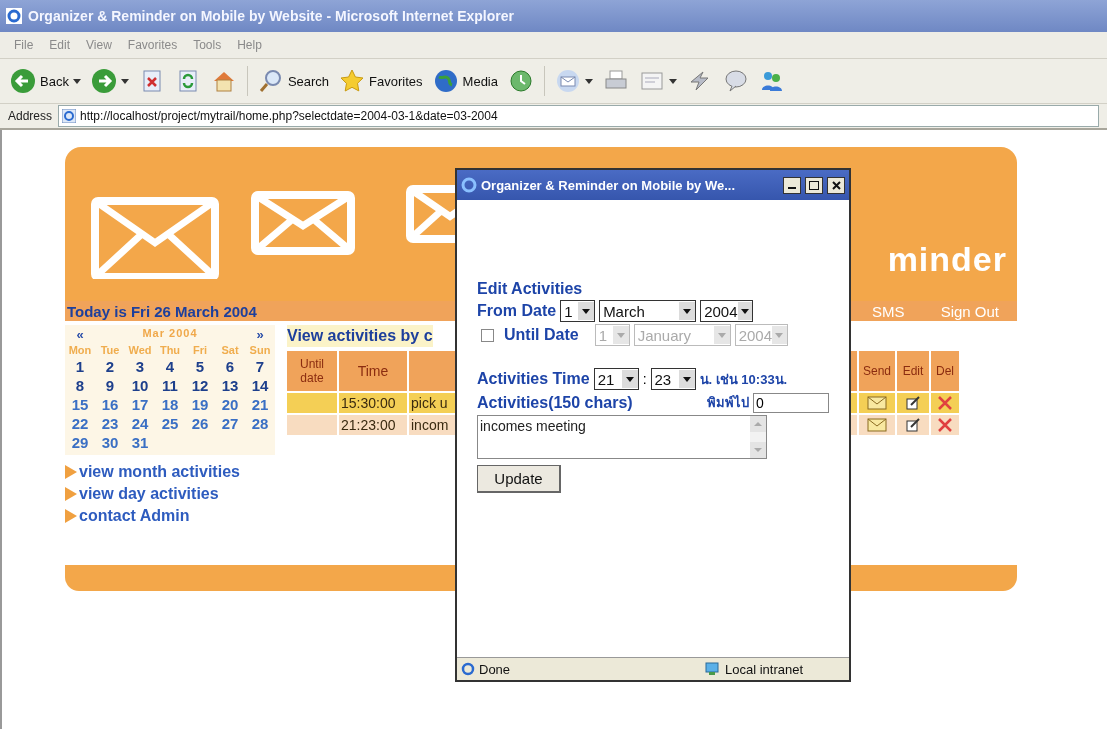 The width and height of the screenshot is (1107, 729). Describe the element at coordinates (616, 379) in the screenshot. I see `dropdown: 21` at that location.